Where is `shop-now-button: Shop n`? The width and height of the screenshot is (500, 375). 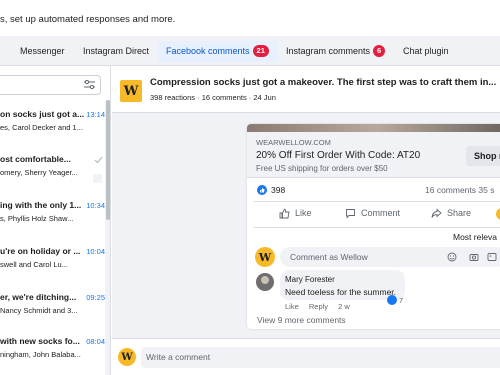
shop-now-button: Shop n is located at coordinates (483, 156).